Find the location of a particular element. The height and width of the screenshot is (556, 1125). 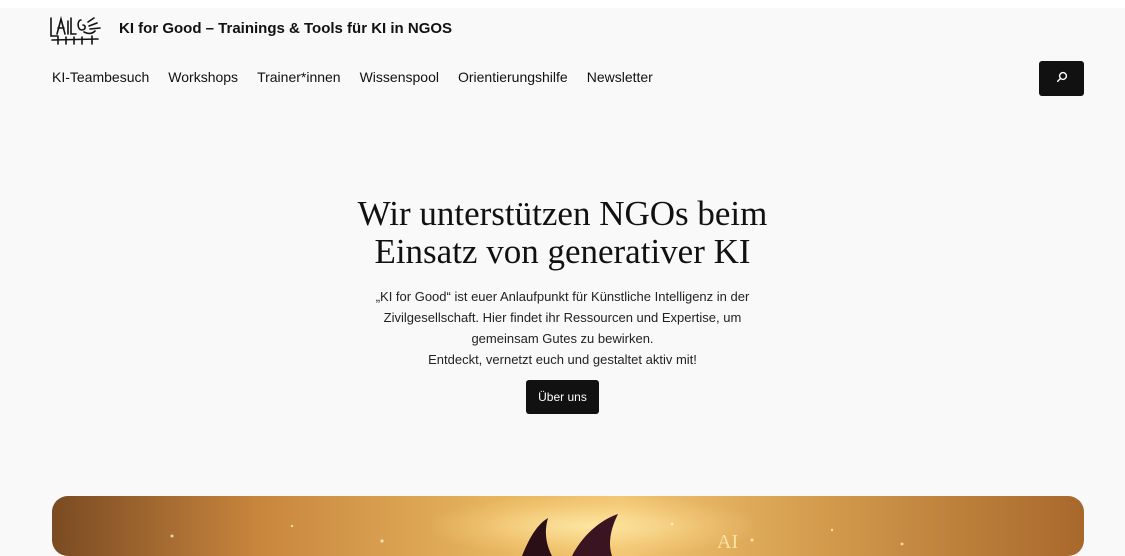

nav-item-ki-teambesuch: KI-Teambesuch is located at coordinates (100, 77).